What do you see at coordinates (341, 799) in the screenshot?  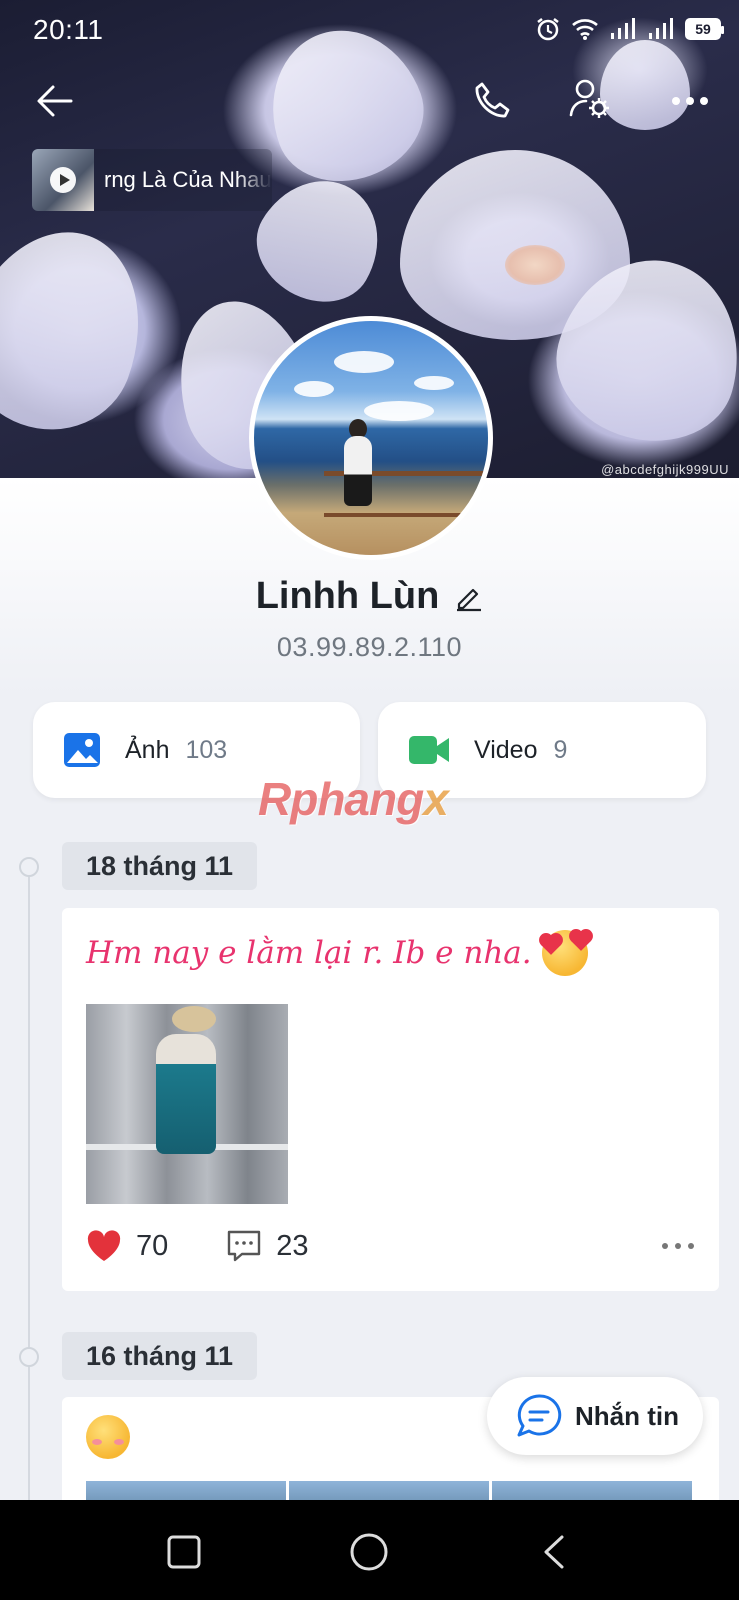 I see `brand-watermark-main: Rphang` at bounding box center [341, 799].